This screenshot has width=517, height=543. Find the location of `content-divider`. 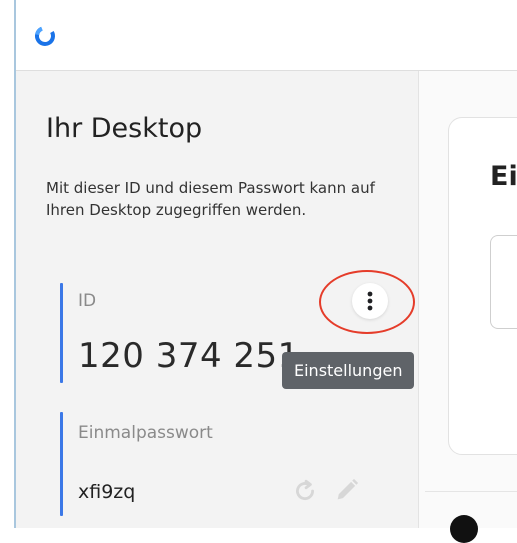

content-divider is located at coordinates (471, 491).